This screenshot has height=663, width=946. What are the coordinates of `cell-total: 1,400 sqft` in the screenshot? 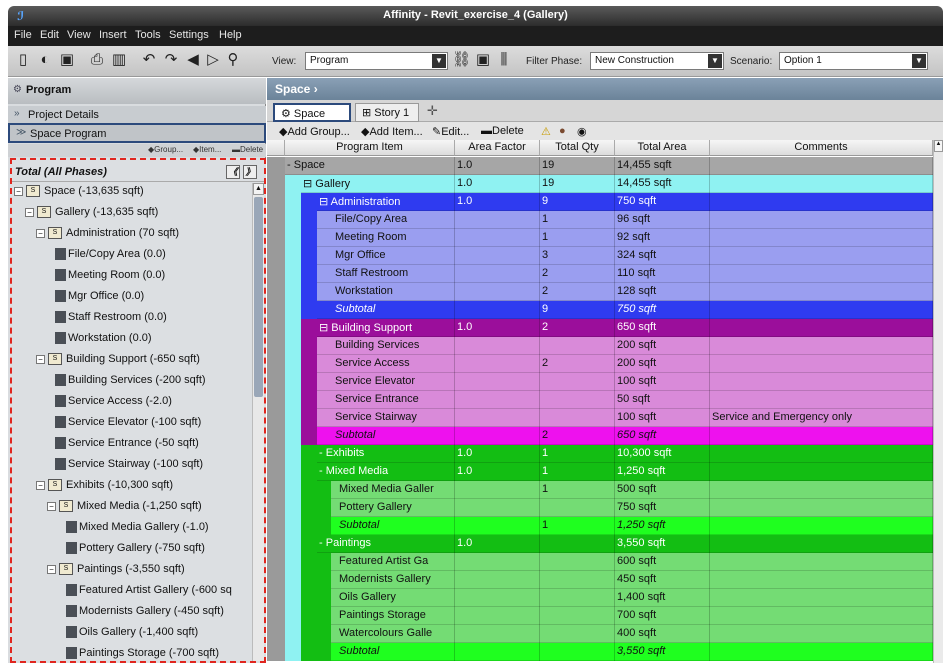 It's located at (662, 598).